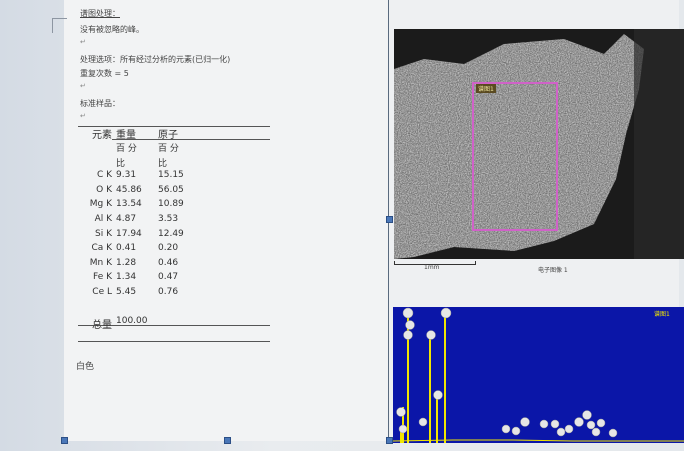 The width and height of the screenshot is (684, 451). I want to click on table-row: Mn K 1.28 0.46, so click(170, 265).